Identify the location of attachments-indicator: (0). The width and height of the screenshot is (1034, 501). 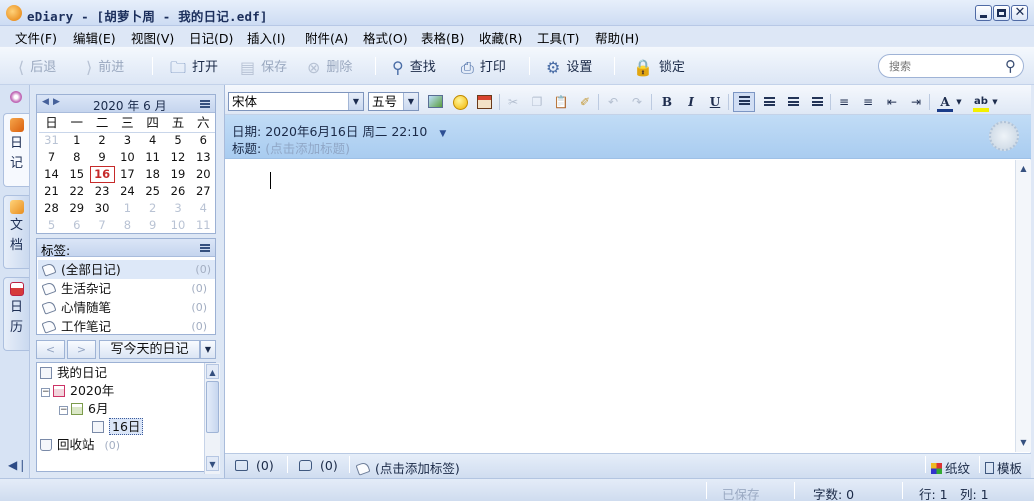
(254, 465).